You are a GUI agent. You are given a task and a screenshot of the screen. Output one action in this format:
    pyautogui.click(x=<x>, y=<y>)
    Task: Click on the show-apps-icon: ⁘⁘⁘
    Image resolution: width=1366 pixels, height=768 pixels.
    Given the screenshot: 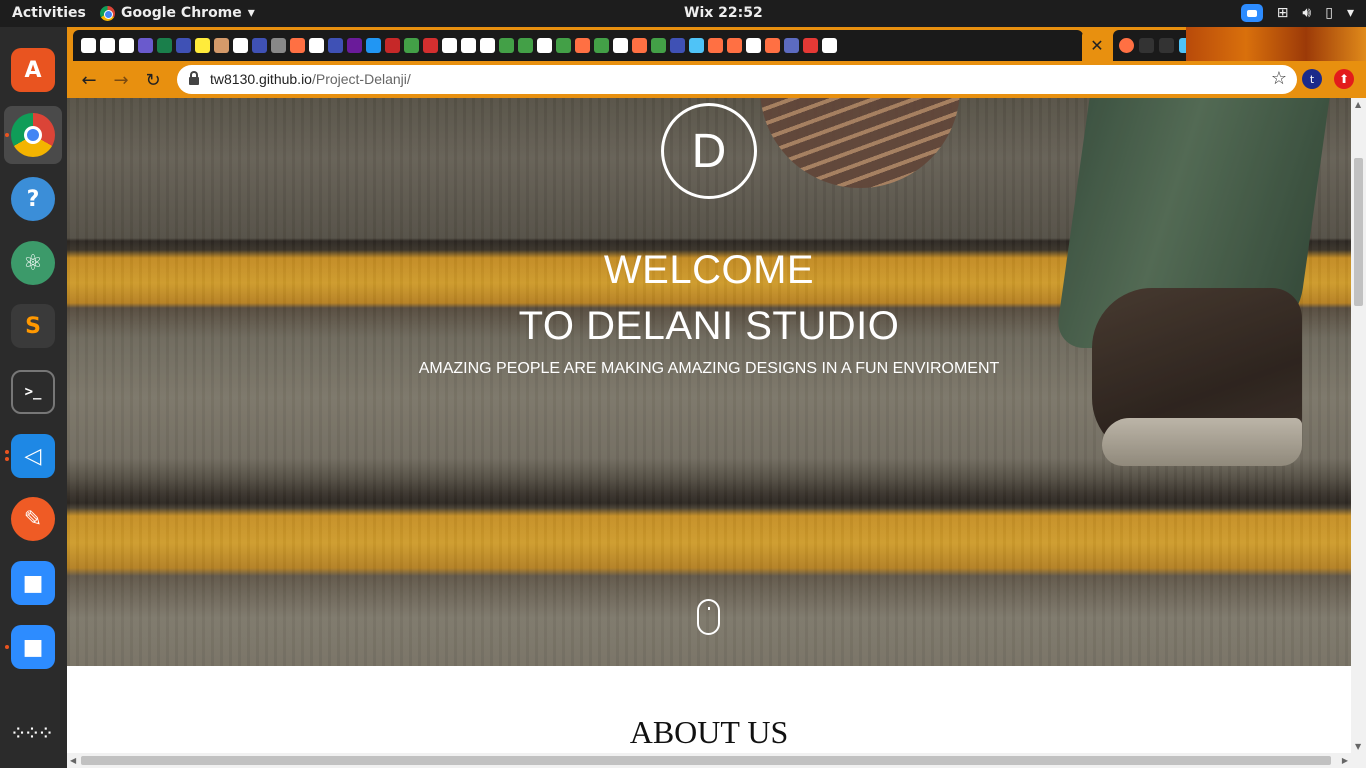 What is the action you would take?
    pyautogui.click(x=33, y=734)
    